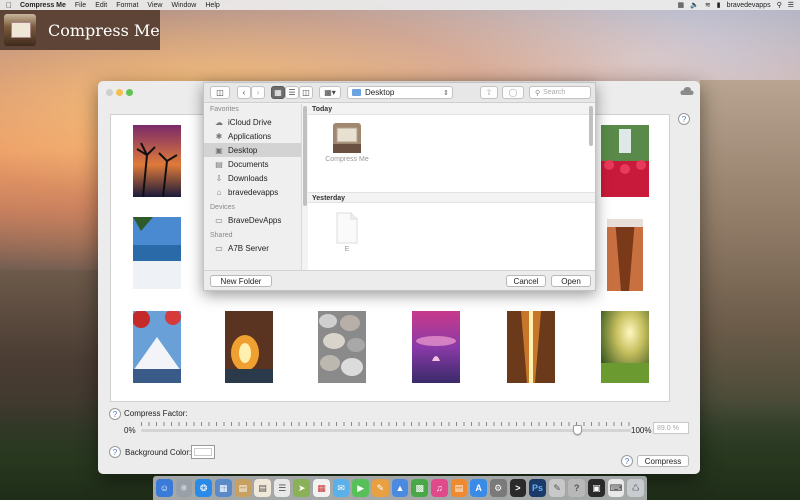 The width and height of the screenshot is (800, 500). What do you see at coordinates (157, 347) in the screenshot?
I see `image-thumbnail-mountain` at bounding box center [157, 347].